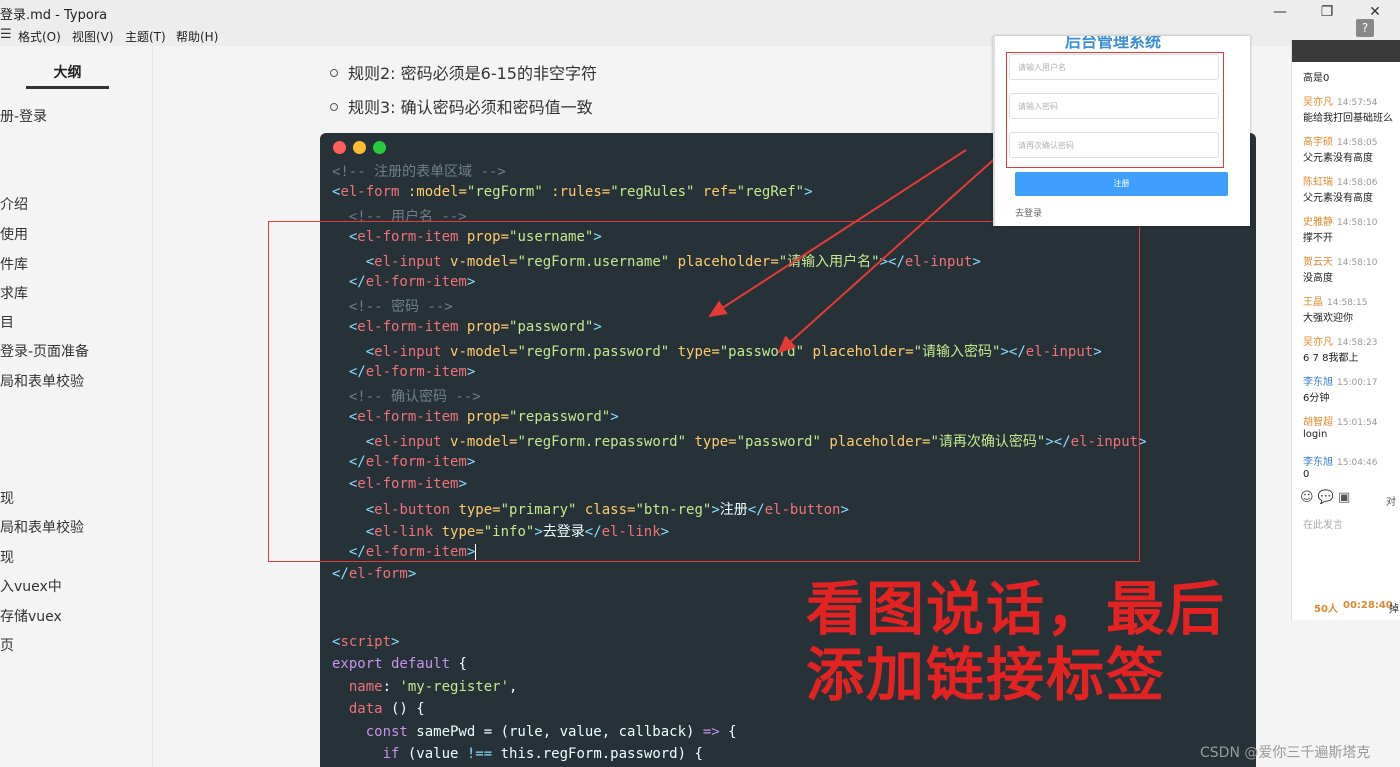 The width and height of the screenshot is (1400, 767). Describe the element at coordinates (1346, 51) in the screenshot. I see `chat-header` at that location.